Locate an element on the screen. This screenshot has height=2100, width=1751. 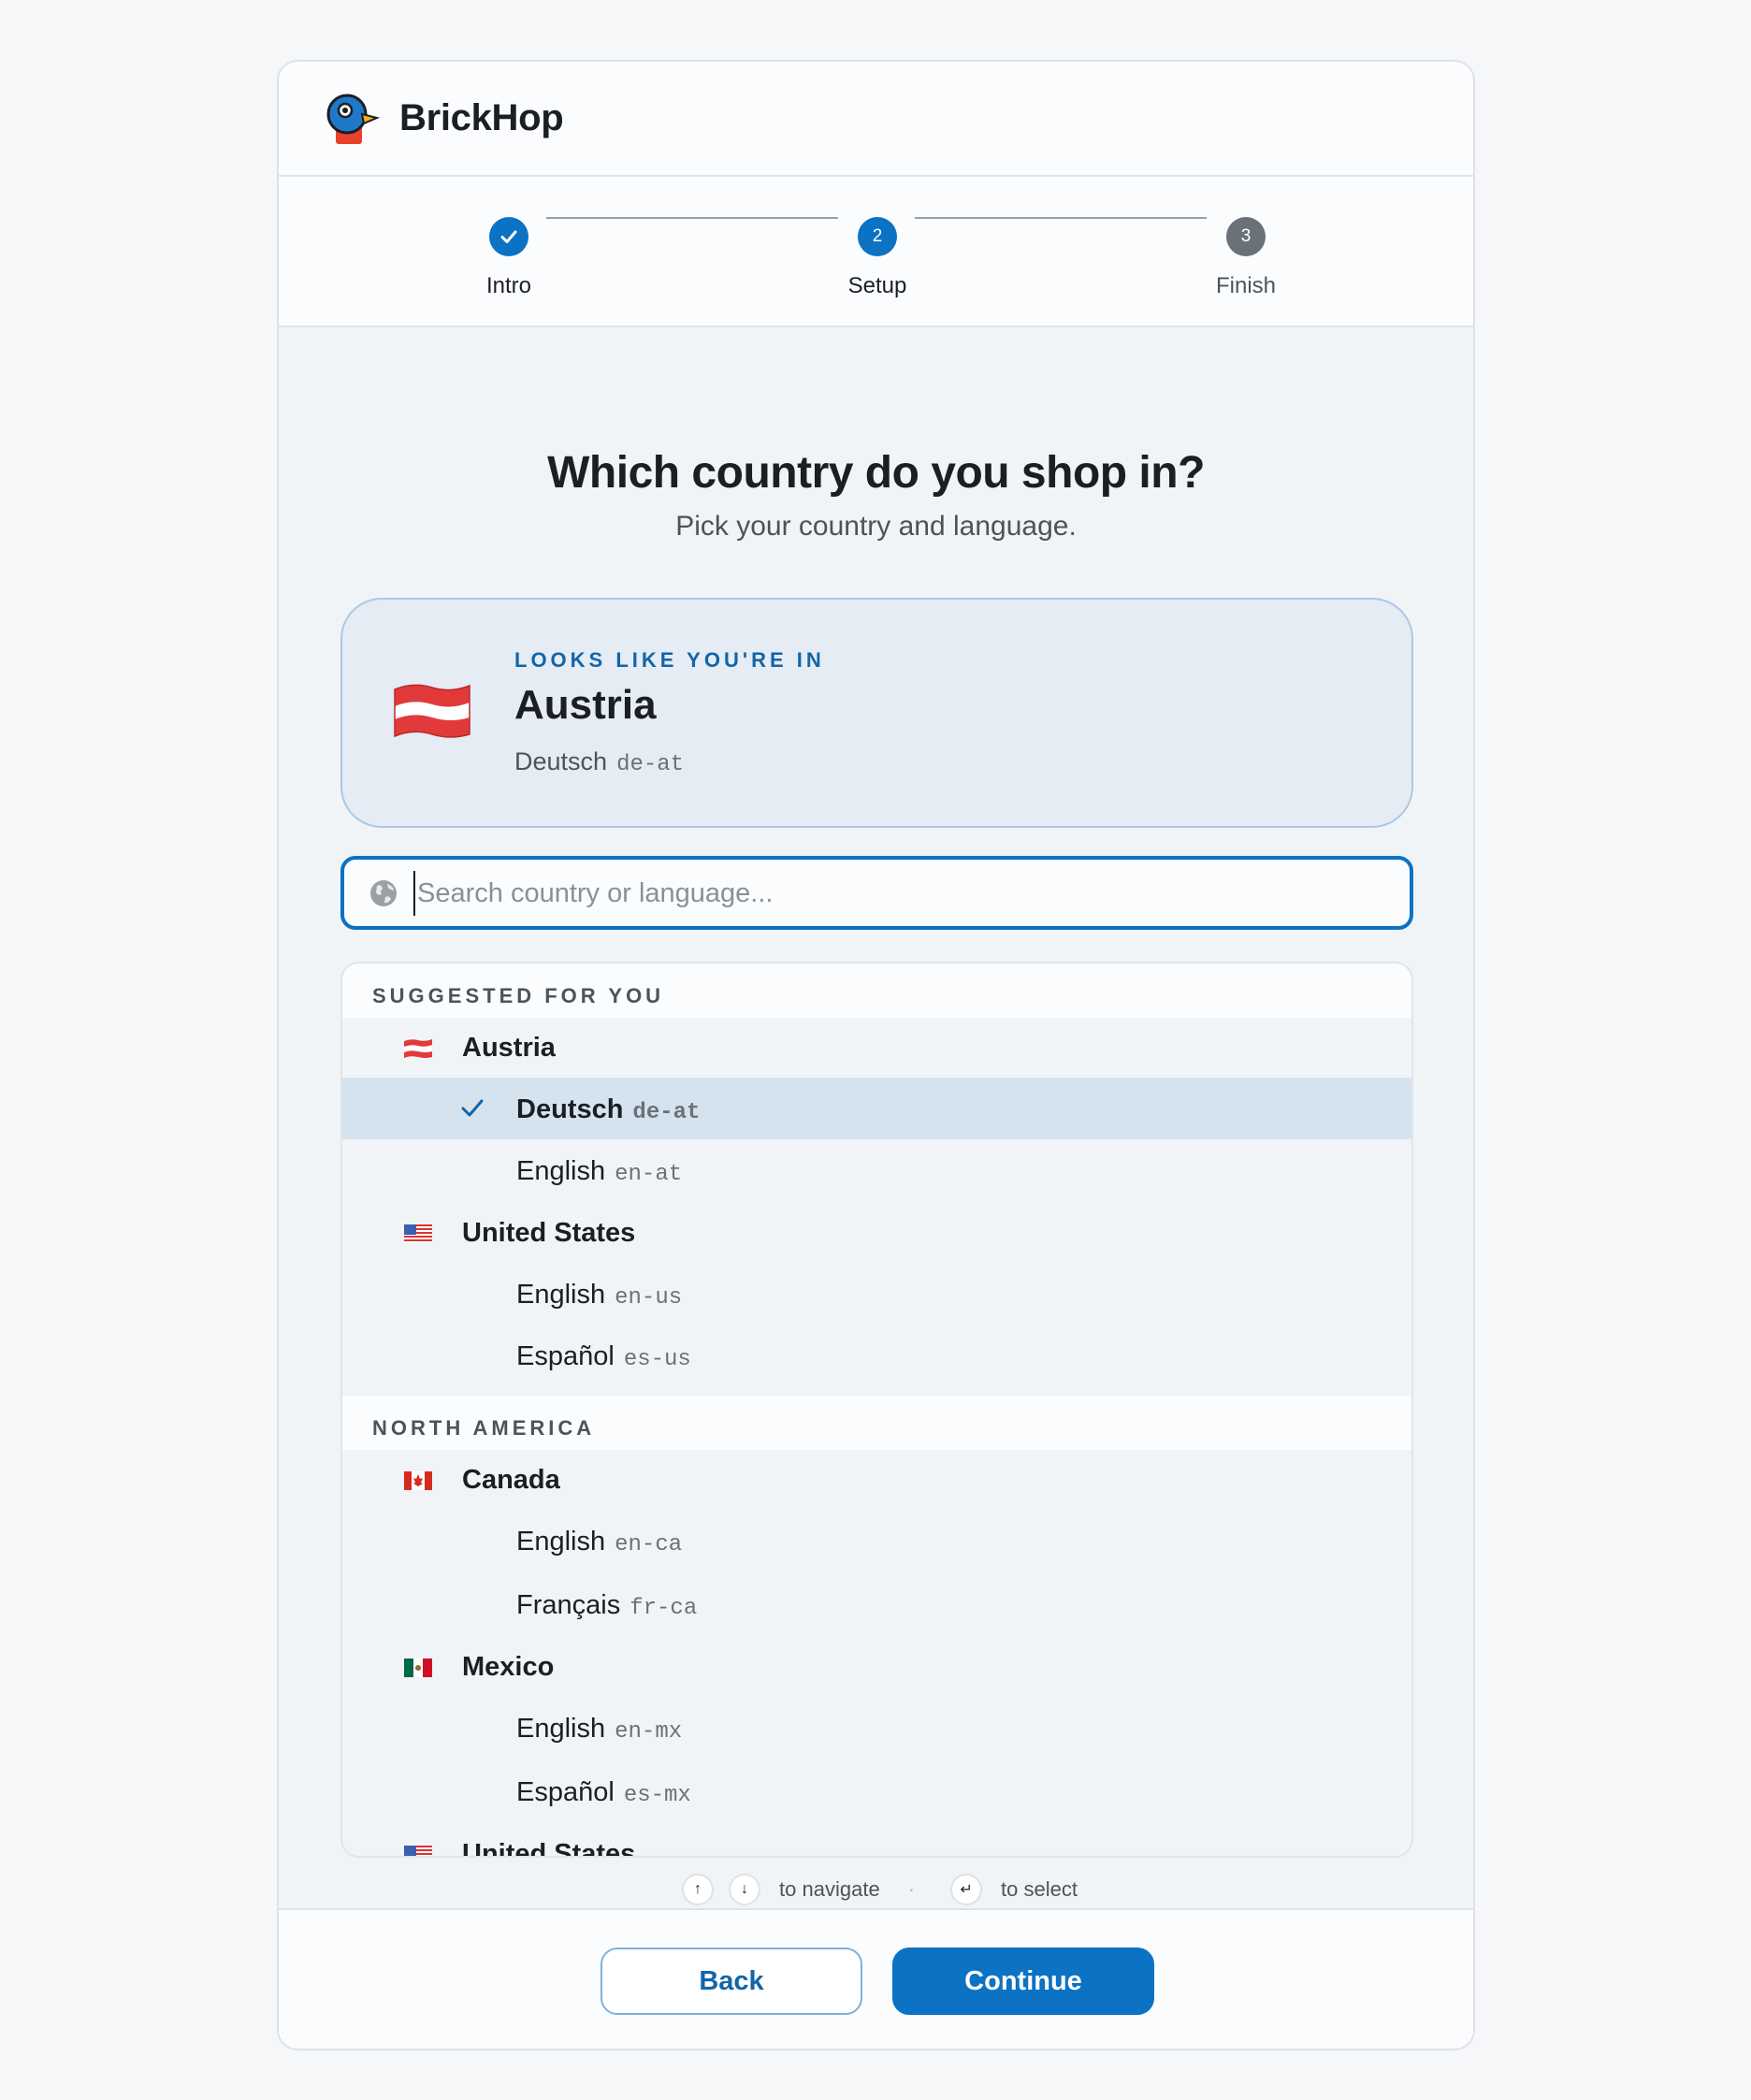
step-setup-number: 2 is located at coordinates (878, 236).